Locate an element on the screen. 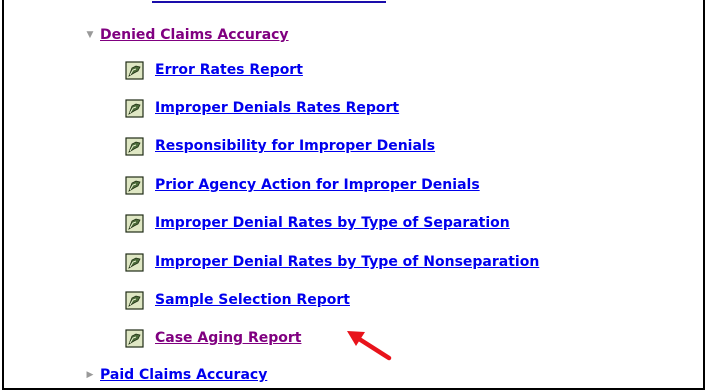 The height and width of the screenshot is (392, 709). list-item-responsibility-for-improper-denials: Responsibility for Improper Denials is located at coordinates (280, 146).